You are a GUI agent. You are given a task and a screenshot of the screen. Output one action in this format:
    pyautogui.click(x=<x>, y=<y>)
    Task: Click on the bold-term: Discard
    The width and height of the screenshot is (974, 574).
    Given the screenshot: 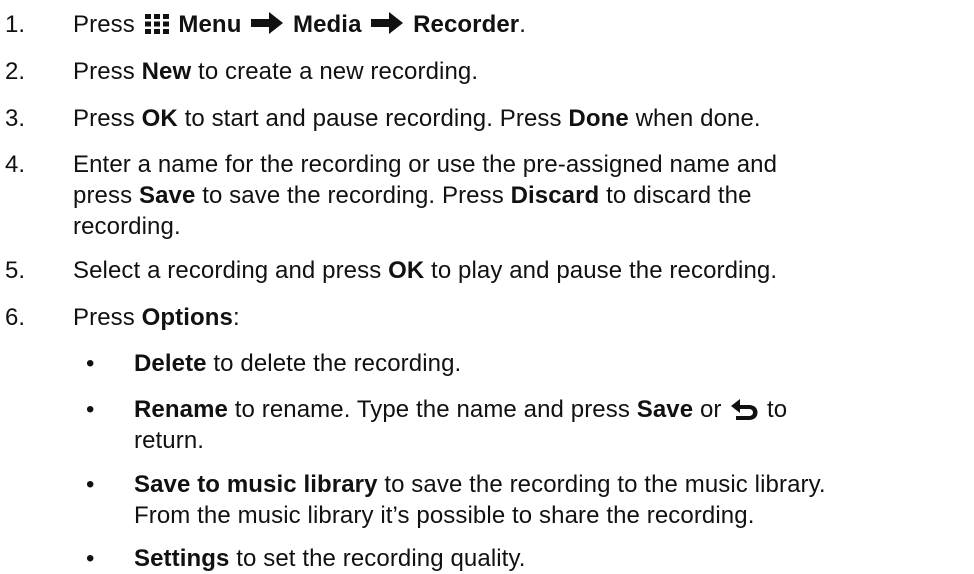 What is the action you would take?
    pyautogui.click(x=555, y=195)
    